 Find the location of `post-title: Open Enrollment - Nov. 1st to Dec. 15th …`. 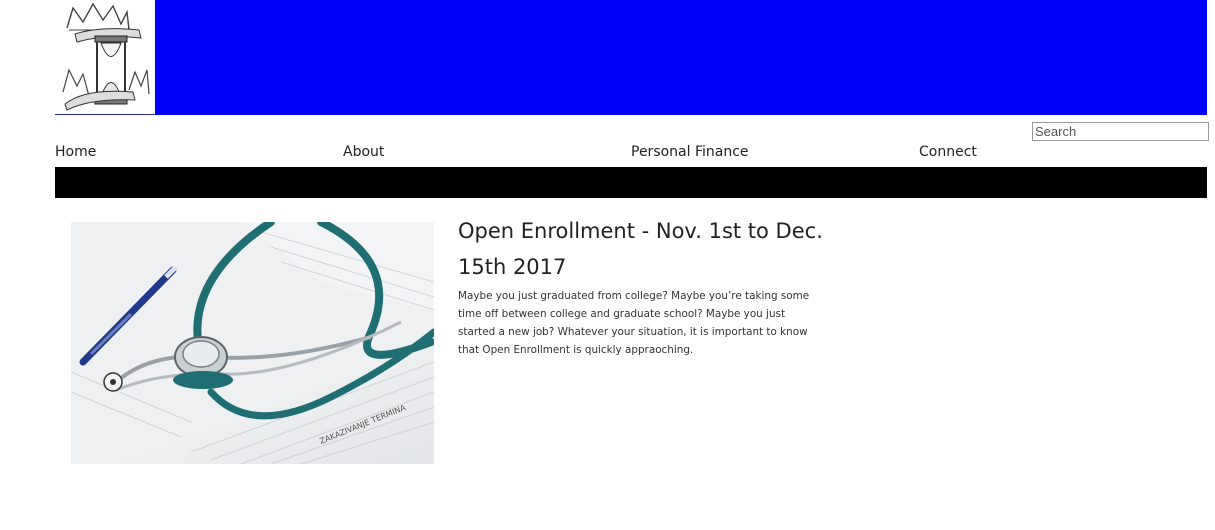

post-title: Open Enrollment - Nov. 1st to Dec. 15th … is located at coordinates (643, 249).